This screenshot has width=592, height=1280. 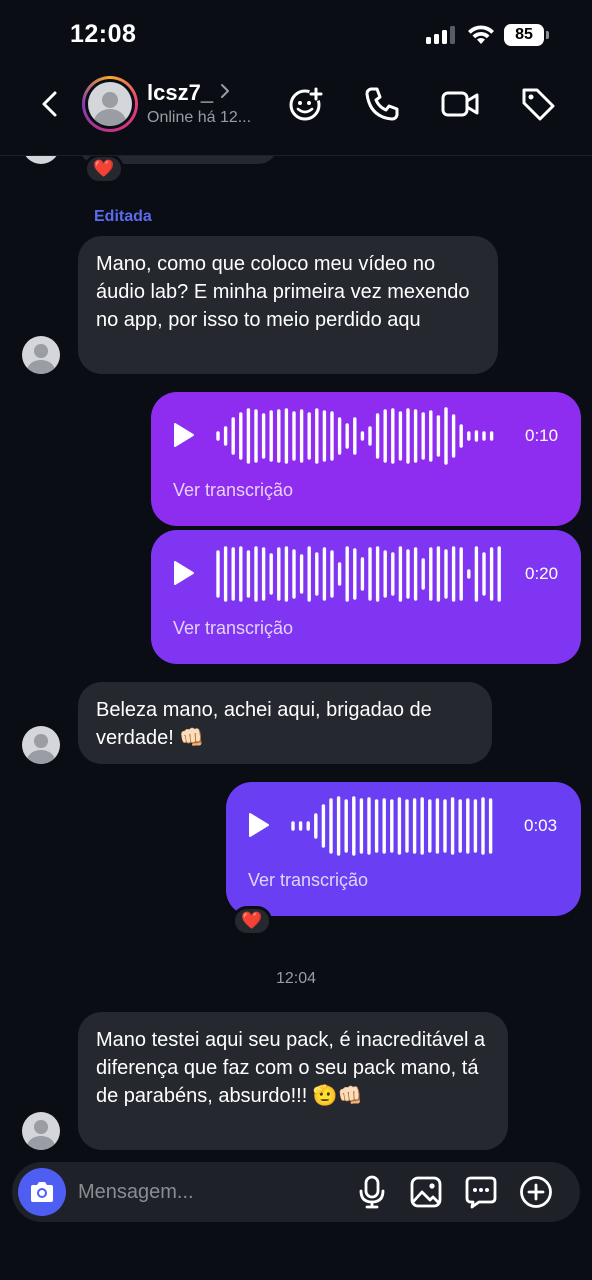 I want to click on audio-duration: 0:03, so click(x=541, y=825).